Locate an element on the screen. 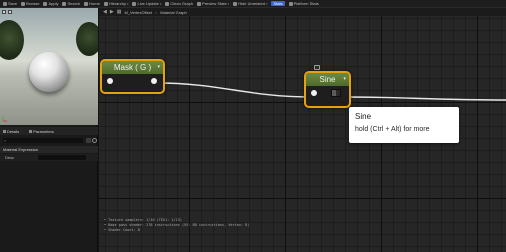 This screenshot has width=506, height=252. details-tab-bar: Details Parameters is located at coordinates (49, 131).